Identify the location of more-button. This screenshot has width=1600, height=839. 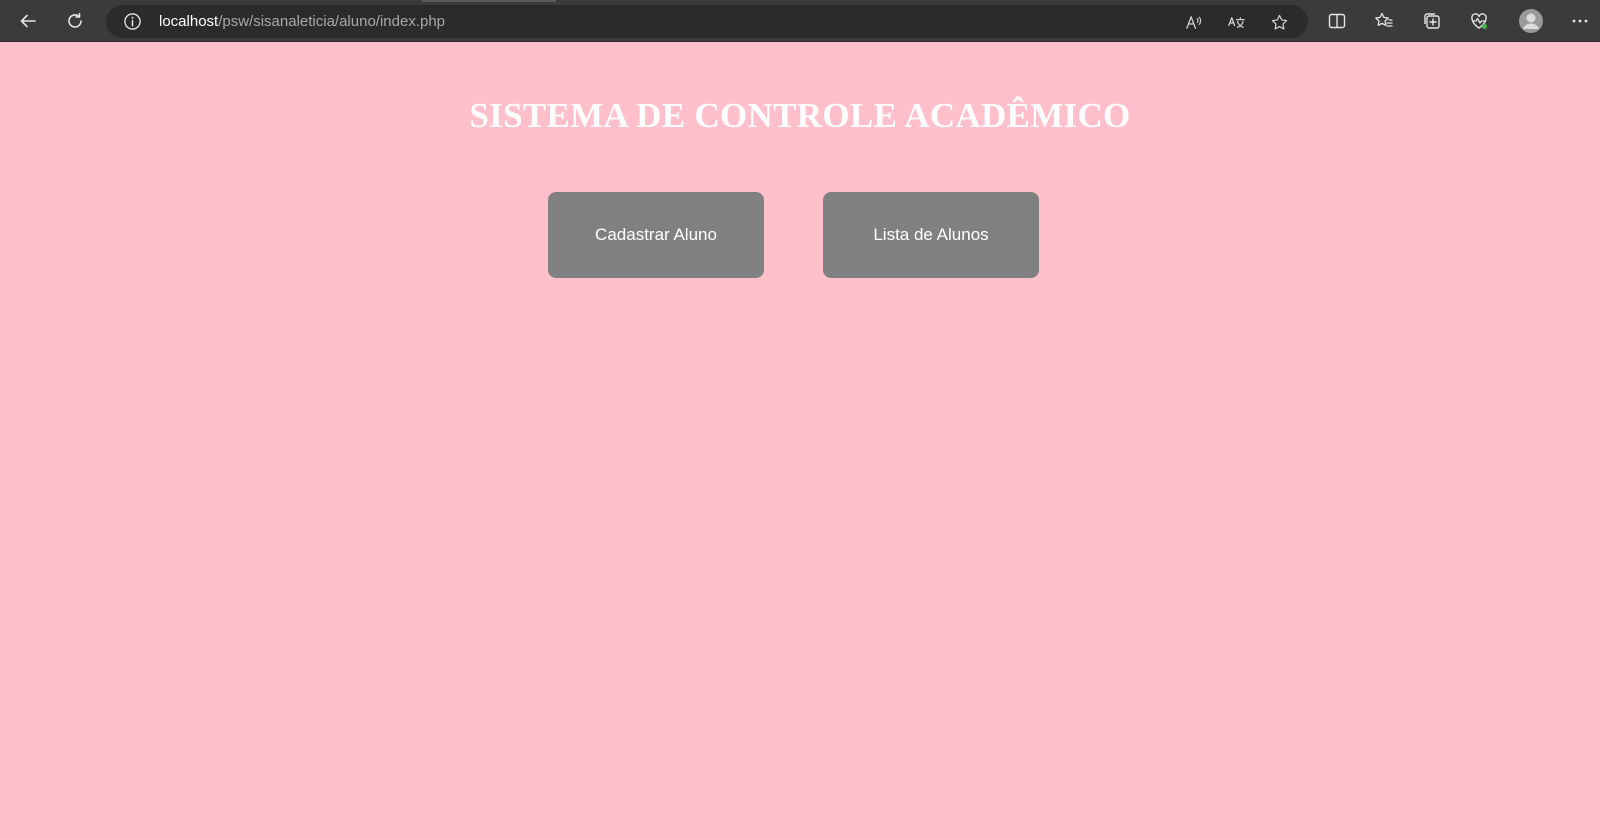
(1580, 21).